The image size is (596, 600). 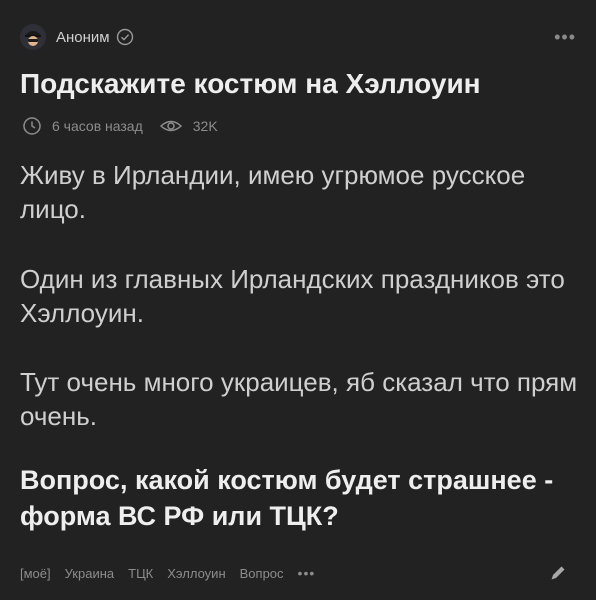 I want to click on tag-list: [моё] Украина ТЦК Хэллоуин Вопрос •••, so click(x=167, y=573).